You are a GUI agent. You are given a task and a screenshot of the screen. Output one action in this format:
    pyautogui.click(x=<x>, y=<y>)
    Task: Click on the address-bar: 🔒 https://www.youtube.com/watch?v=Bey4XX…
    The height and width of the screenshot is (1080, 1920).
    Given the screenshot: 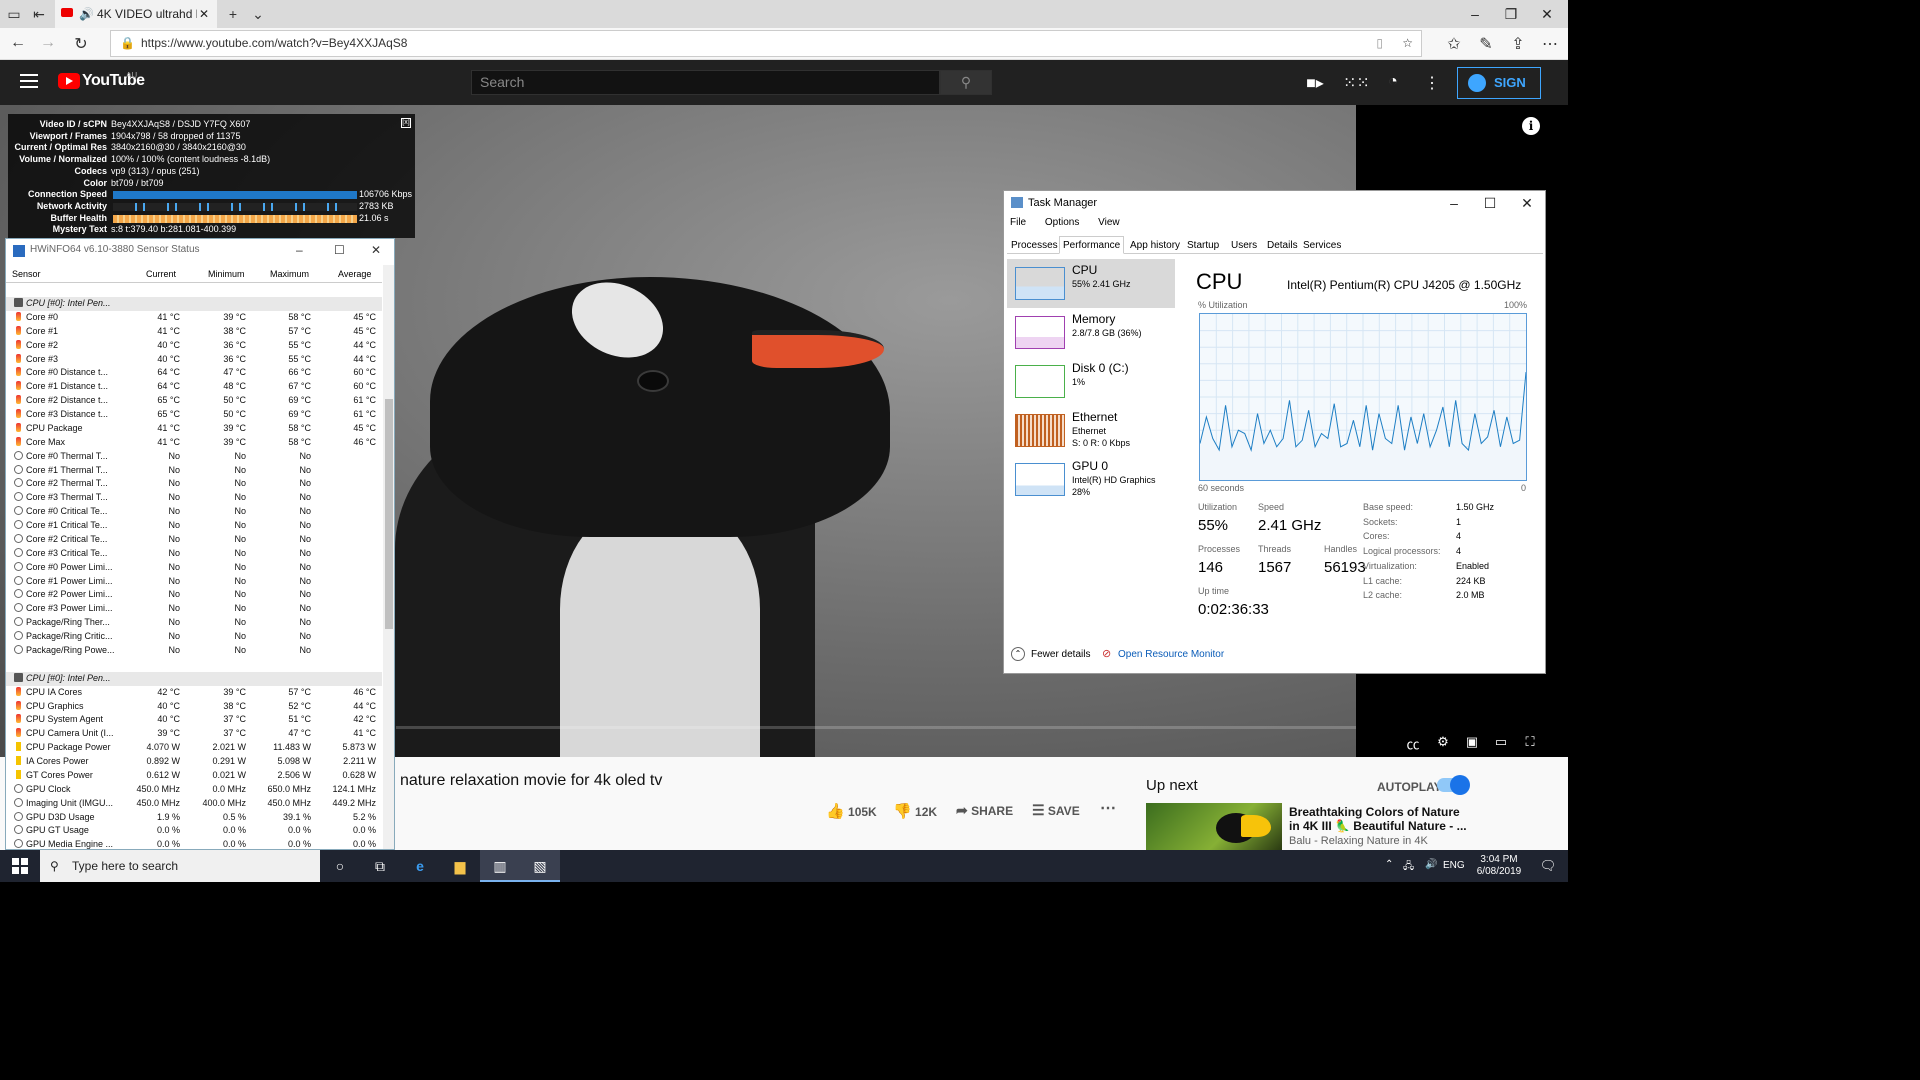 What is the action you would take?
    pyautogui.click(x=766, y=43)
    